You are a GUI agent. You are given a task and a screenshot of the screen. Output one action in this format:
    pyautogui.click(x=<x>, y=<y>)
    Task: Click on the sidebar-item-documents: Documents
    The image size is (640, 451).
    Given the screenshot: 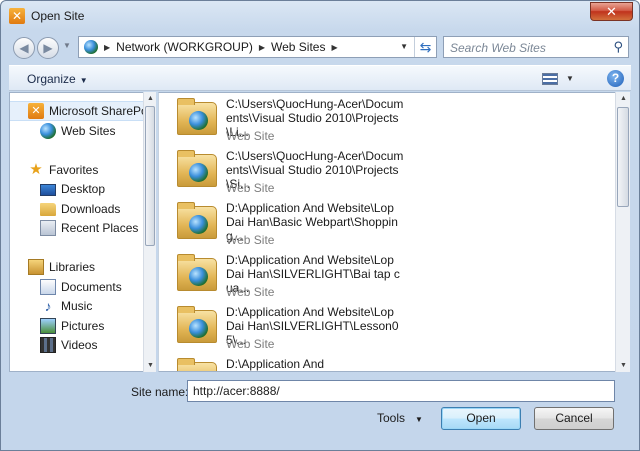 What is the action you would take?
    pyautogui.click(x=83, y=287)
    